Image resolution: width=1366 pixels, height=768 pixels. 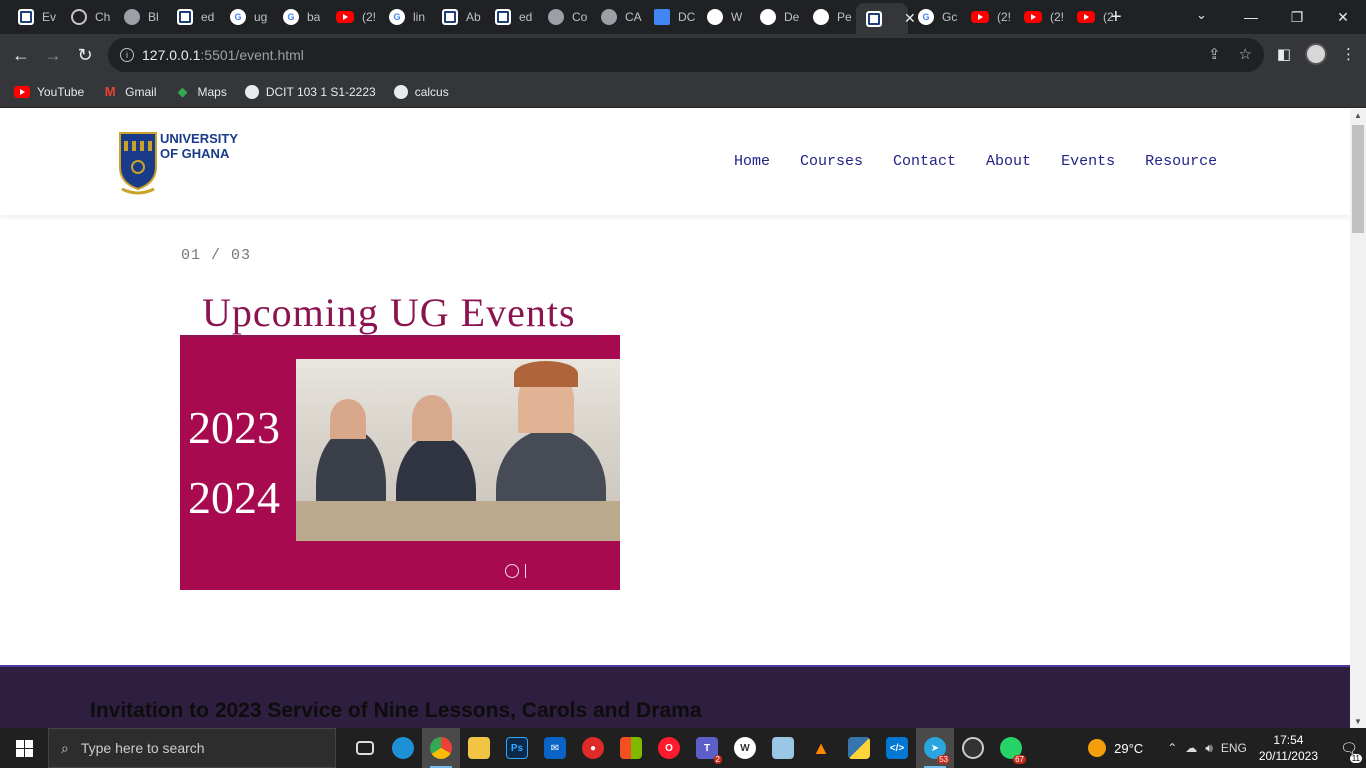 What do you see at coordinates (441, 748) in the screenshot?
I see `chrome-icon` at bounding box center [441, 748].